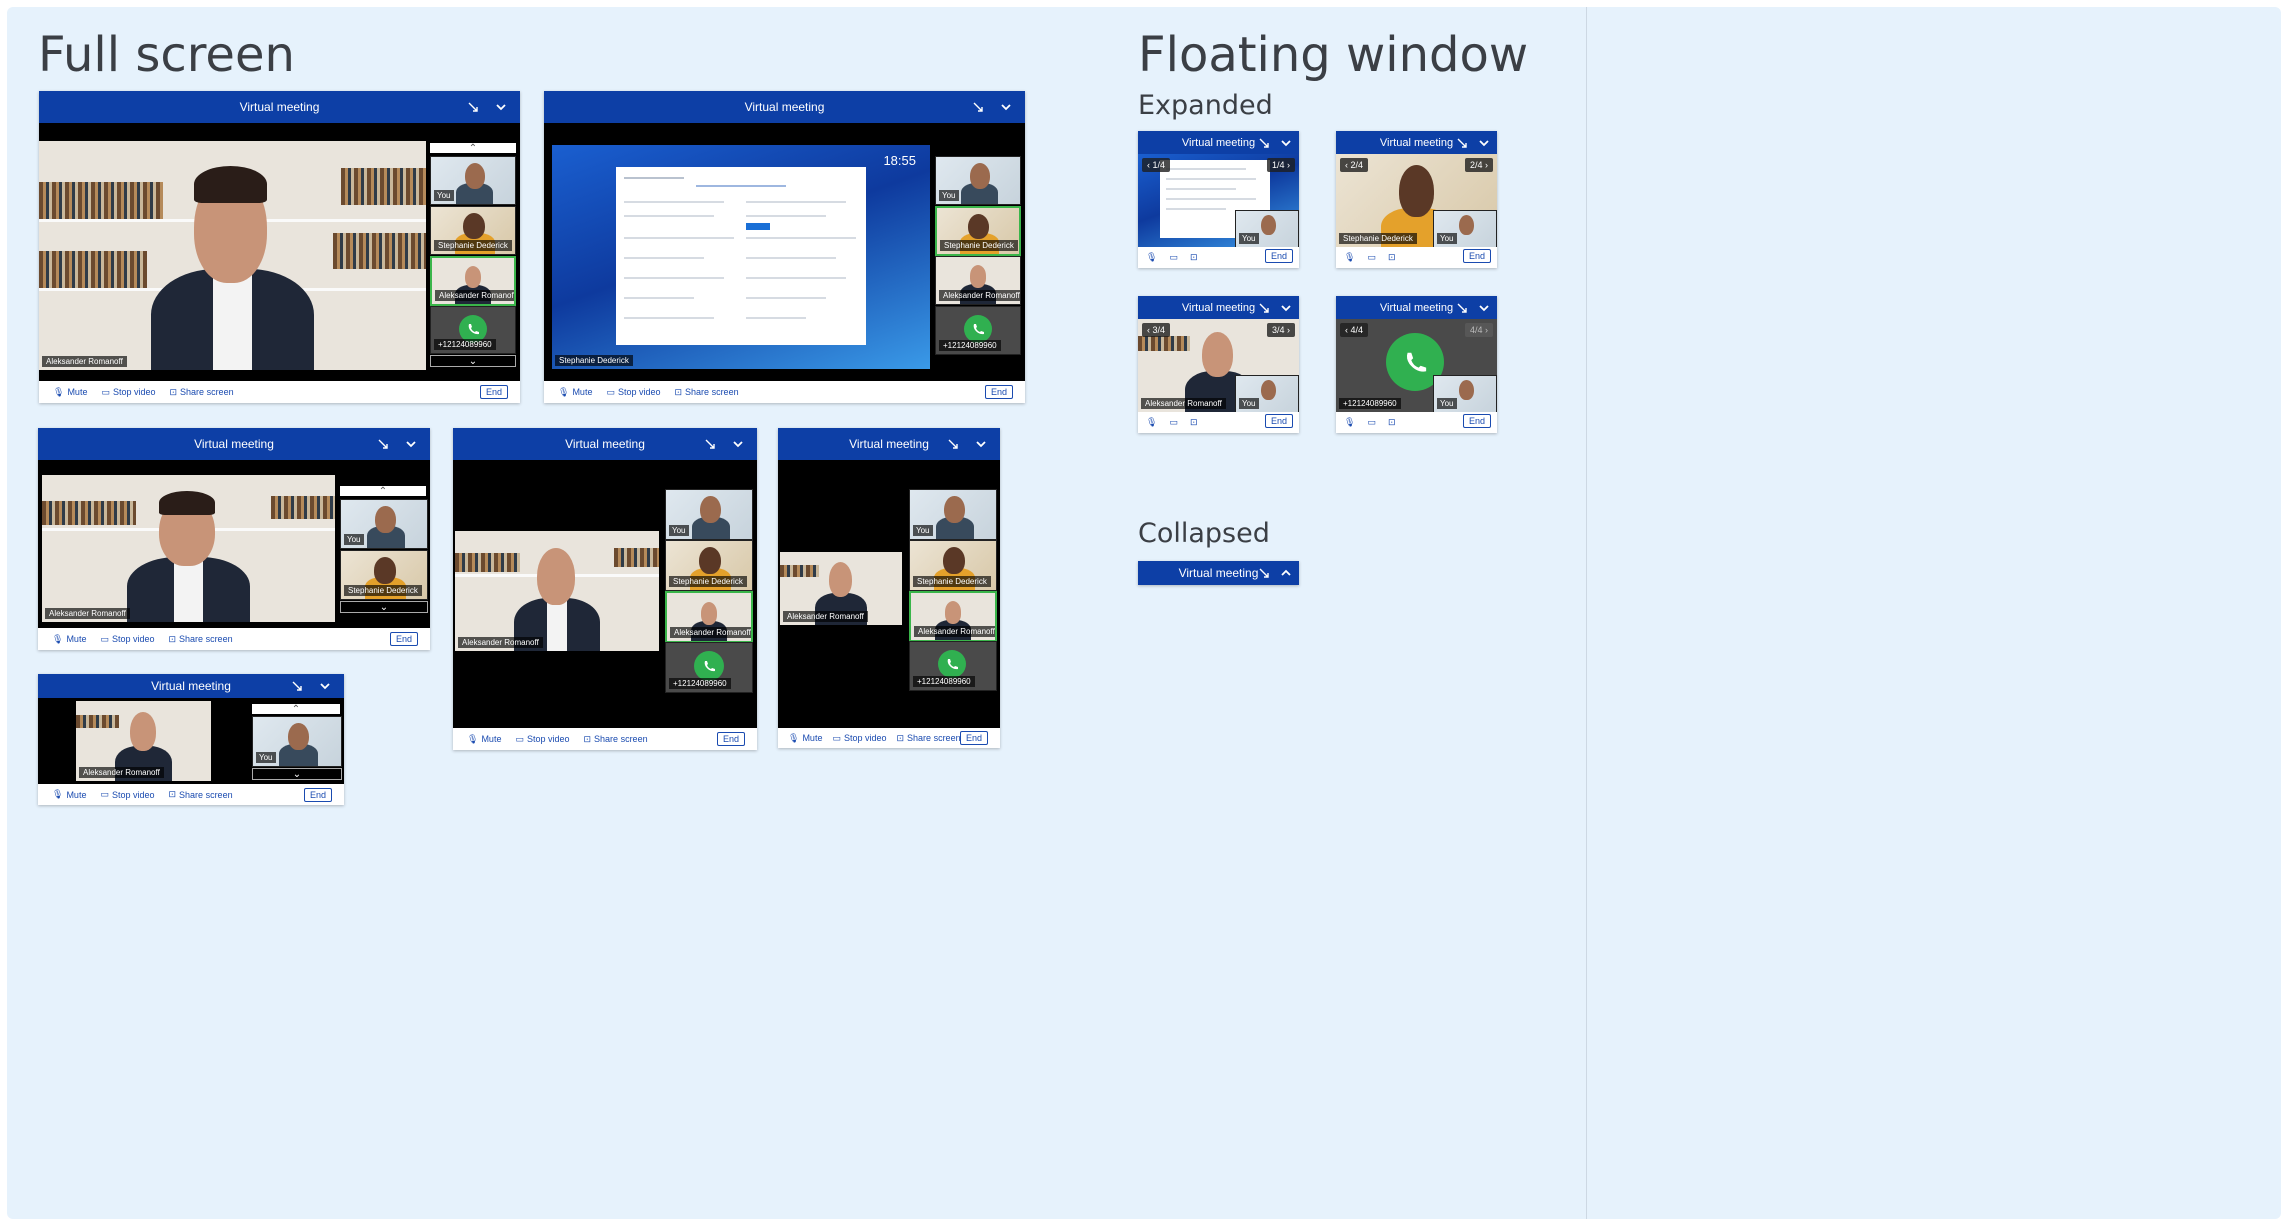  I want to click on pager-prev: ‹ 4/4, so click(1354, 330).